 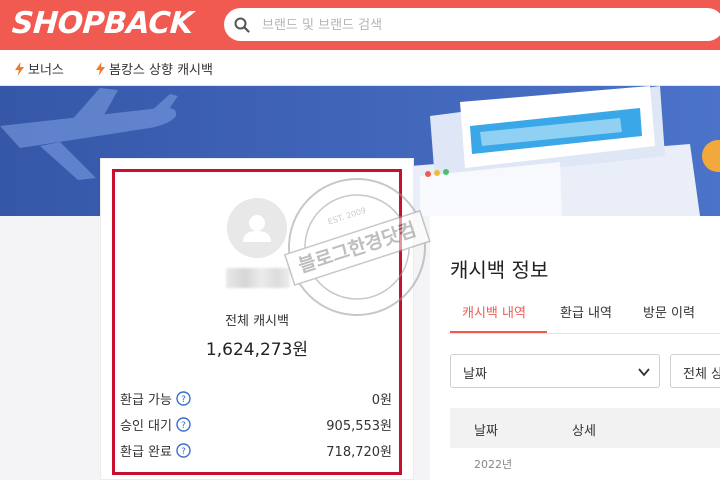 What do you see at coordinates (669, 311) in the screenshot?
I see `tab-visit-history: 방문 이력` at bounding box center [669, 311].